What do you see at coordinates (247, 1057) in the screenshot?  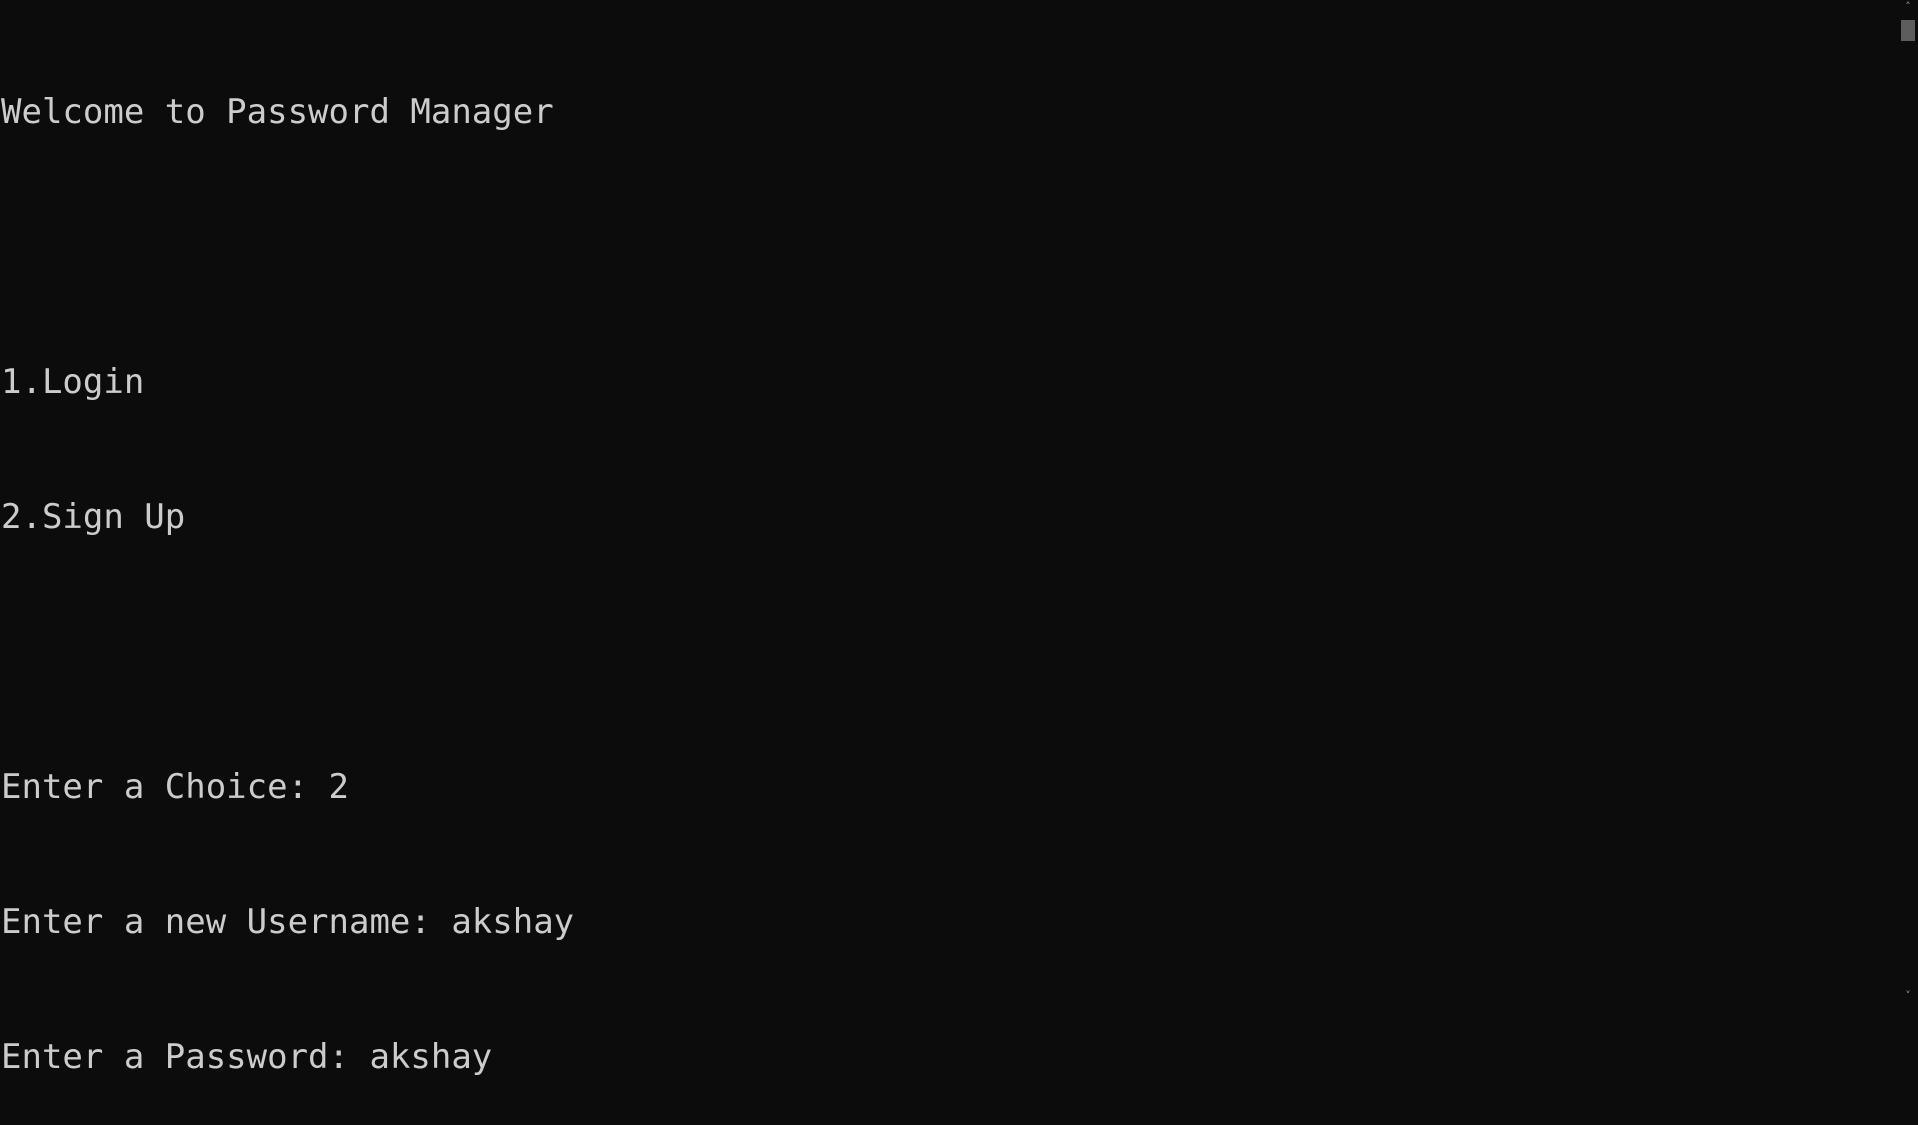 I see `password-prompt-line: Enter a Password: akshay` at bounding box center [247, 1057].